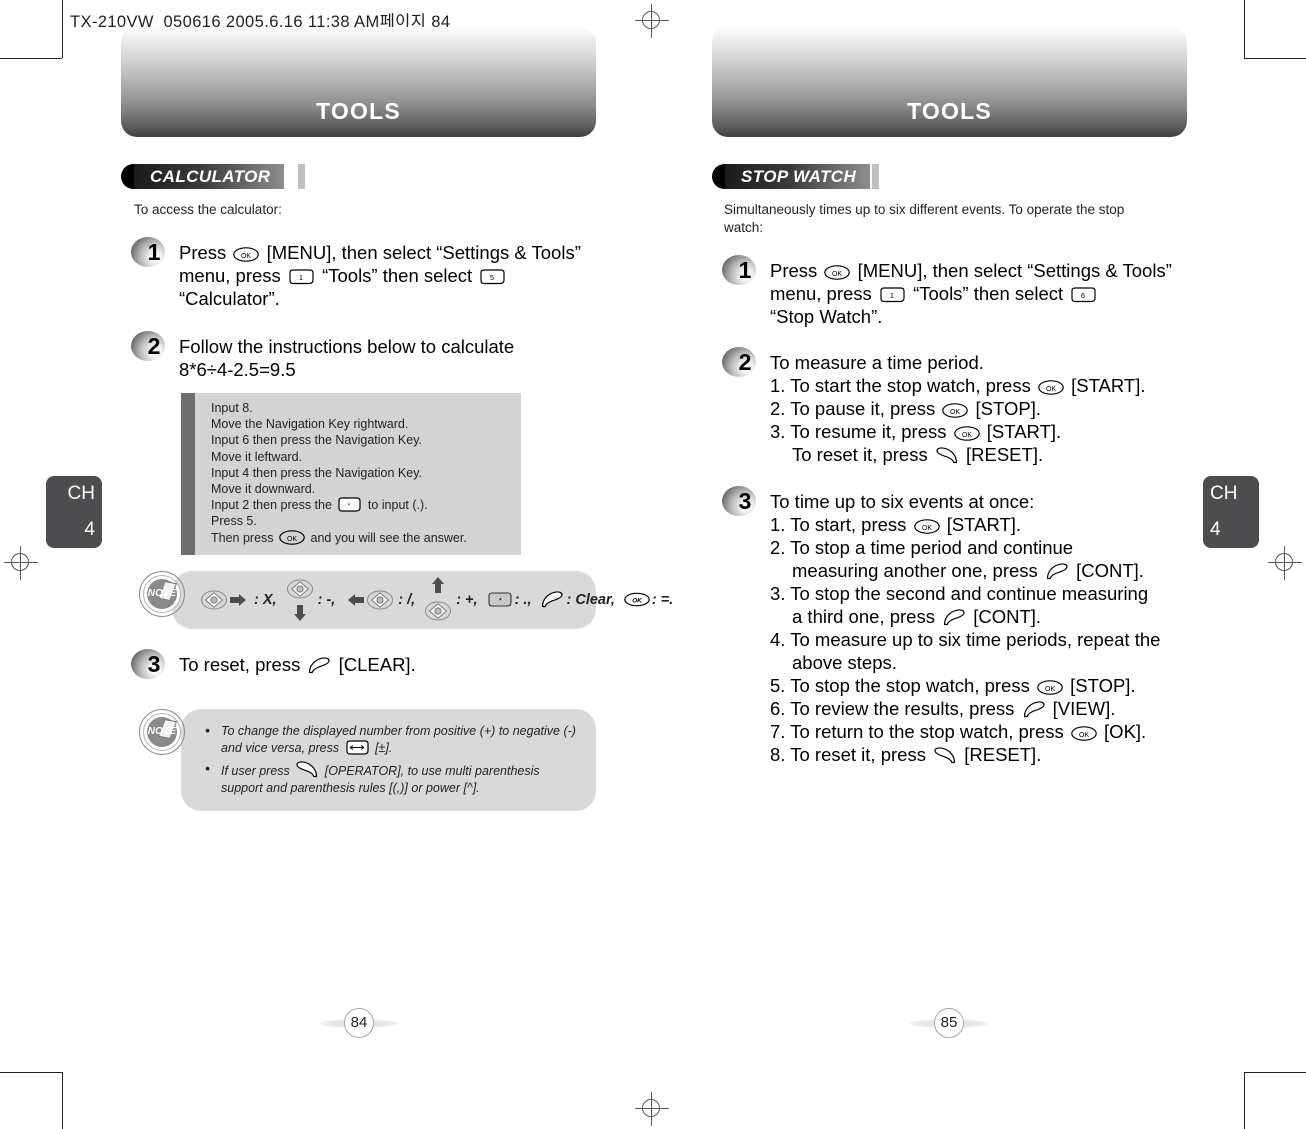  I want to click on key-legend-entry: : X,, so click(237, 600).